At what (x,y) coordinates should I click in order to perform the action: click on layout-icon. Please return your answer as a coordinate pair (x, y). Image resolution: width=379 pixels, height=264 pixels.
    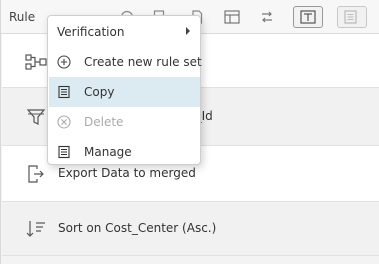
    Looking at the image, I should click on (308, 17).